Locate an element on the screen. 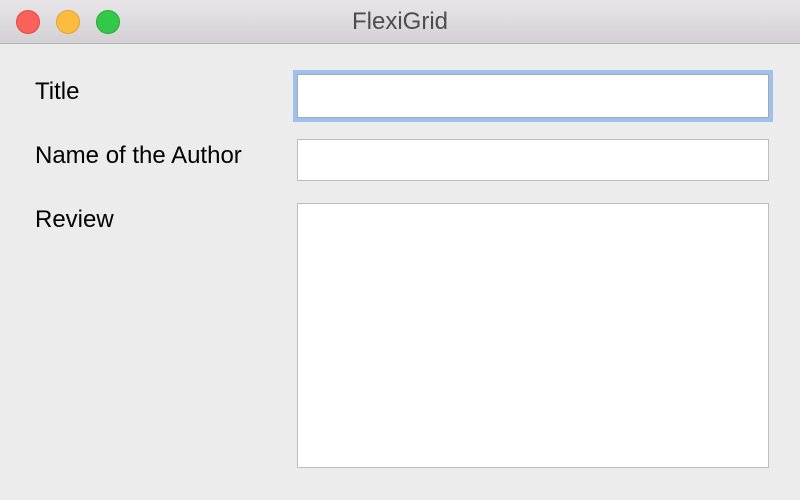  review-label: Review is located at coordinates (74, 219).